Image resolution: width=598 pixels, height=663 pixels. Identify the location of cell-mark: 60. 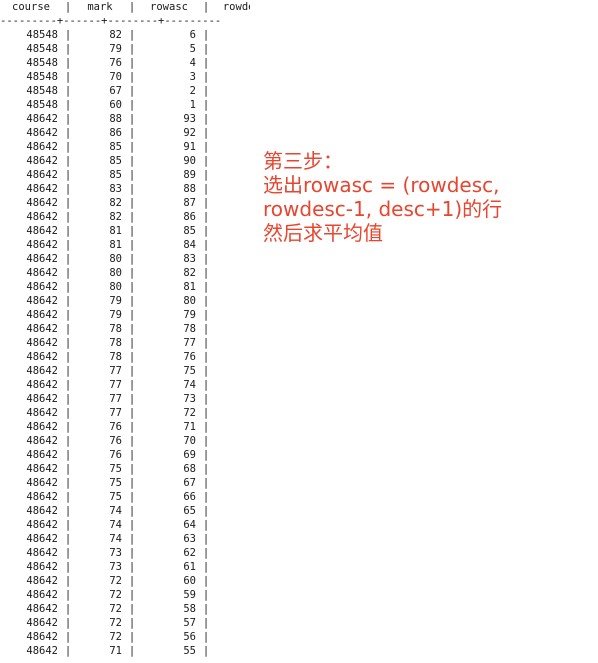
(115, 105).